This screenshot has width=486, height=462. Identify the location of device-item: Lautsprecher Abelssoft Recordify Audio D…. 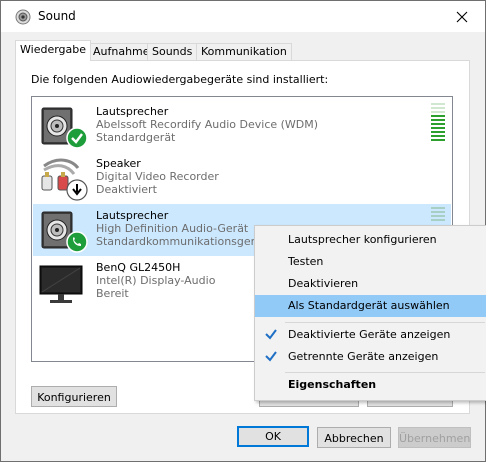
(242, 126).